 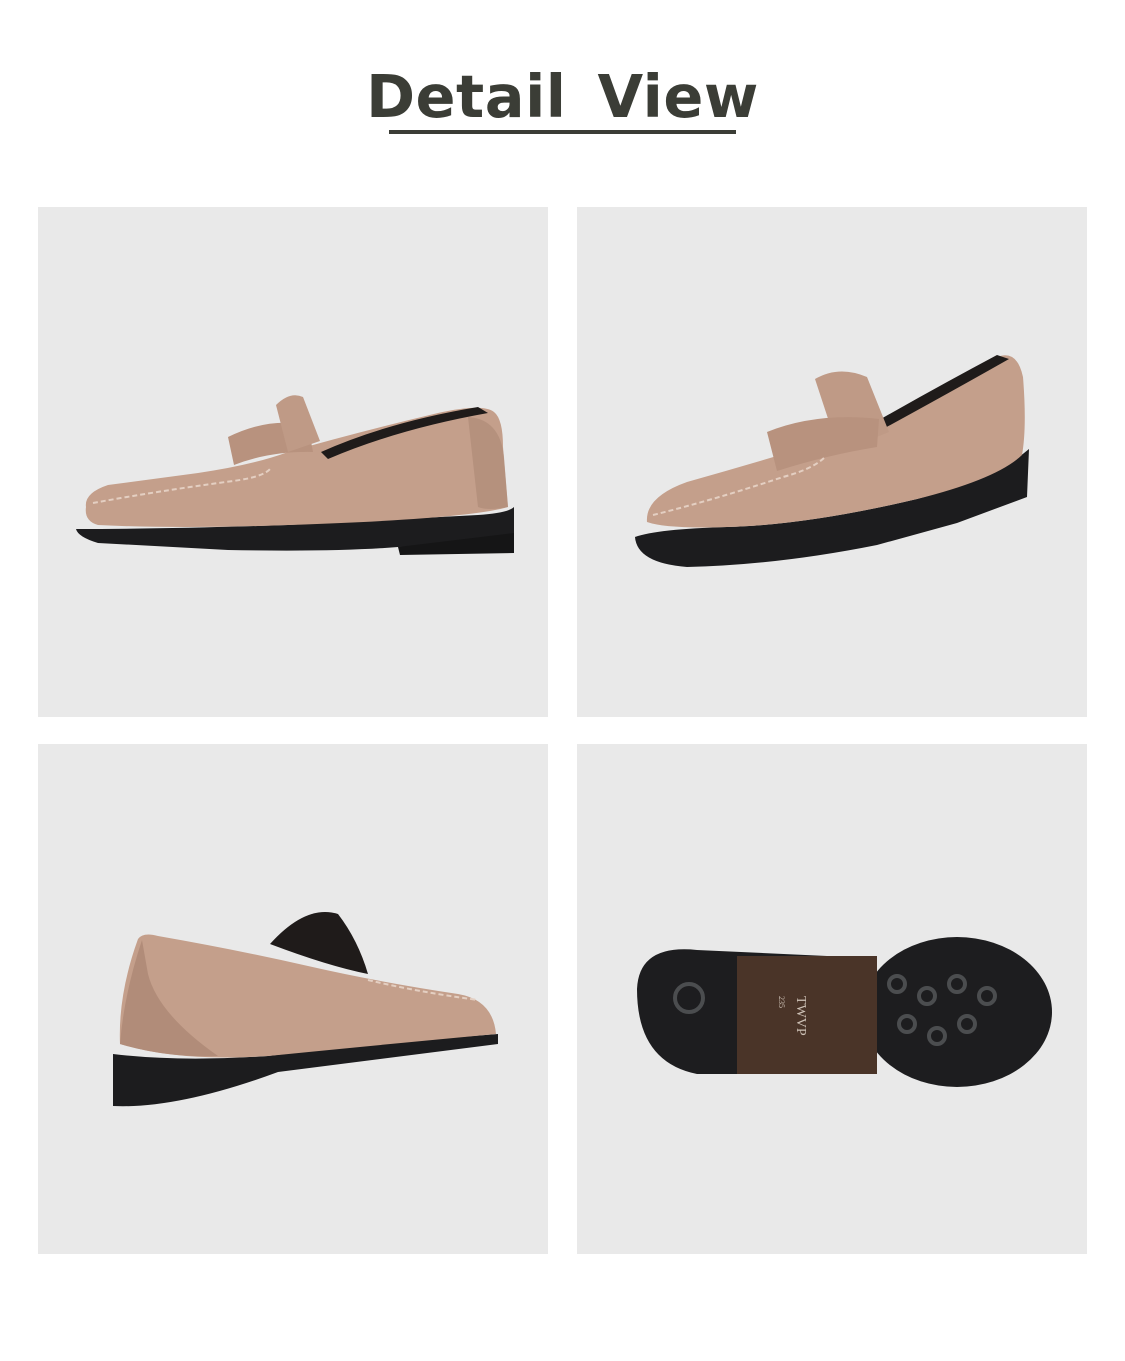 I want to click on loafer-sole-illustration: TWVP 235, so click(x=844, y=1012).